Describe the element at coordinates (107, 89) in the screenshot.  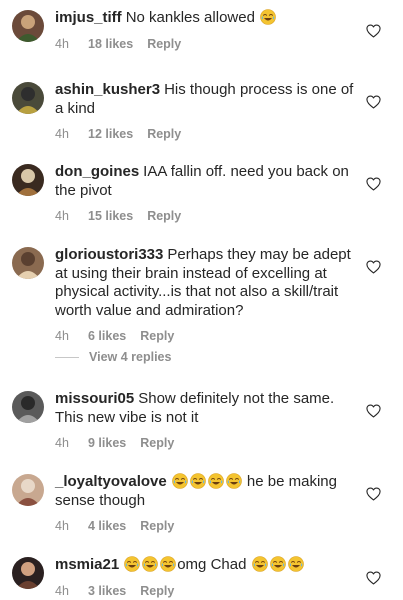
I see `comment-username: ashin_kusher3` at that location.